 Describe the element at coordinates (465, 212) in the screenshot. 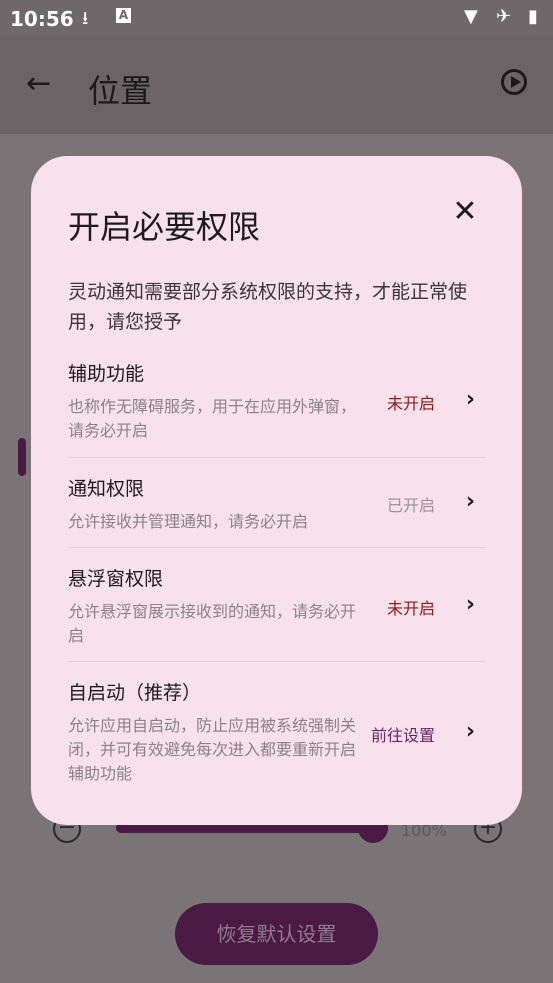

I see `close-icon: ✕` at that location.